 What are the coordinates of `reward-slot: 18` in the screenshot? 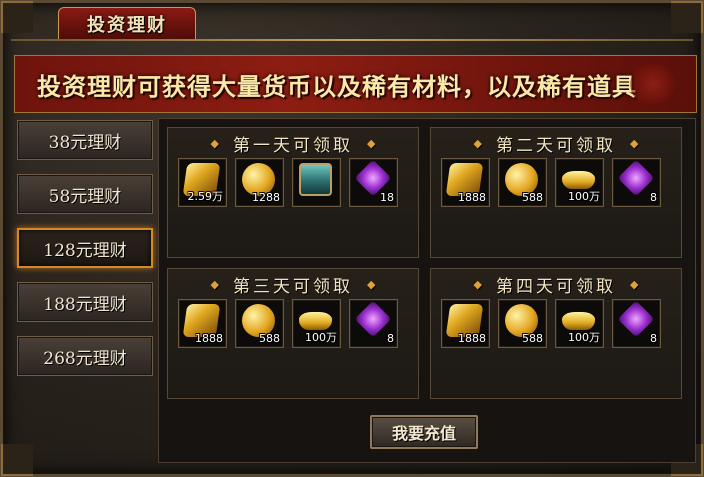 It's located at (373, 182).